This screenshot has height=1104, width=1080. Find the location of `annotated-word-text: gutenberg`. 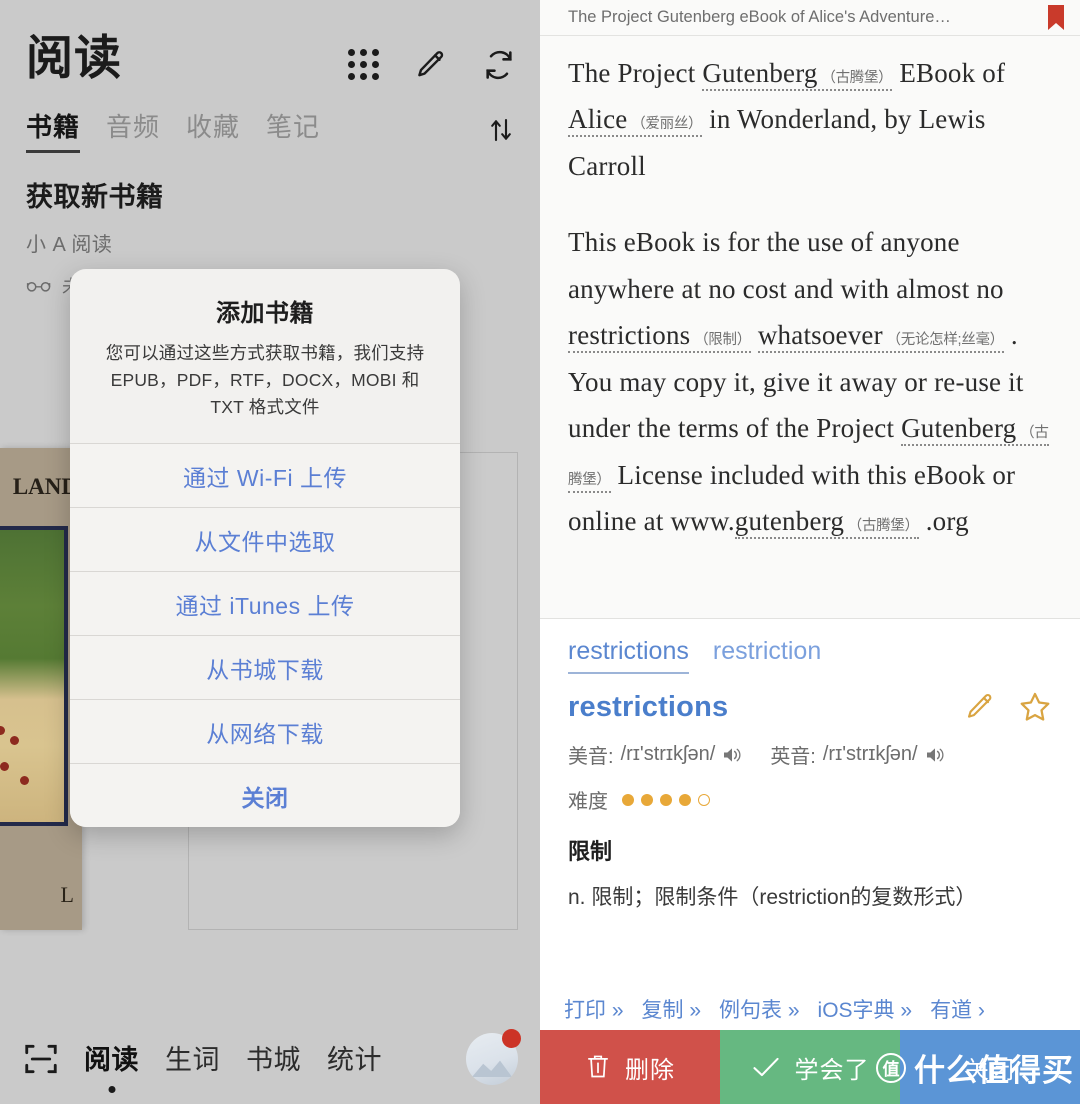

annotated-word-text: gutenberg is located at coordinates (789, 520).